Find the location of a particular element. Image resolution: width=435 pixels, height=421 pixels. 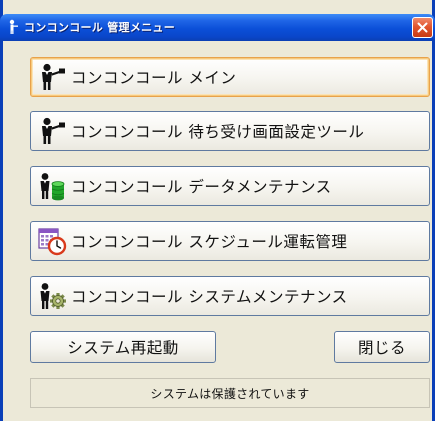

system-restart-button: システム再起動 is located at coordinates (123, 347).